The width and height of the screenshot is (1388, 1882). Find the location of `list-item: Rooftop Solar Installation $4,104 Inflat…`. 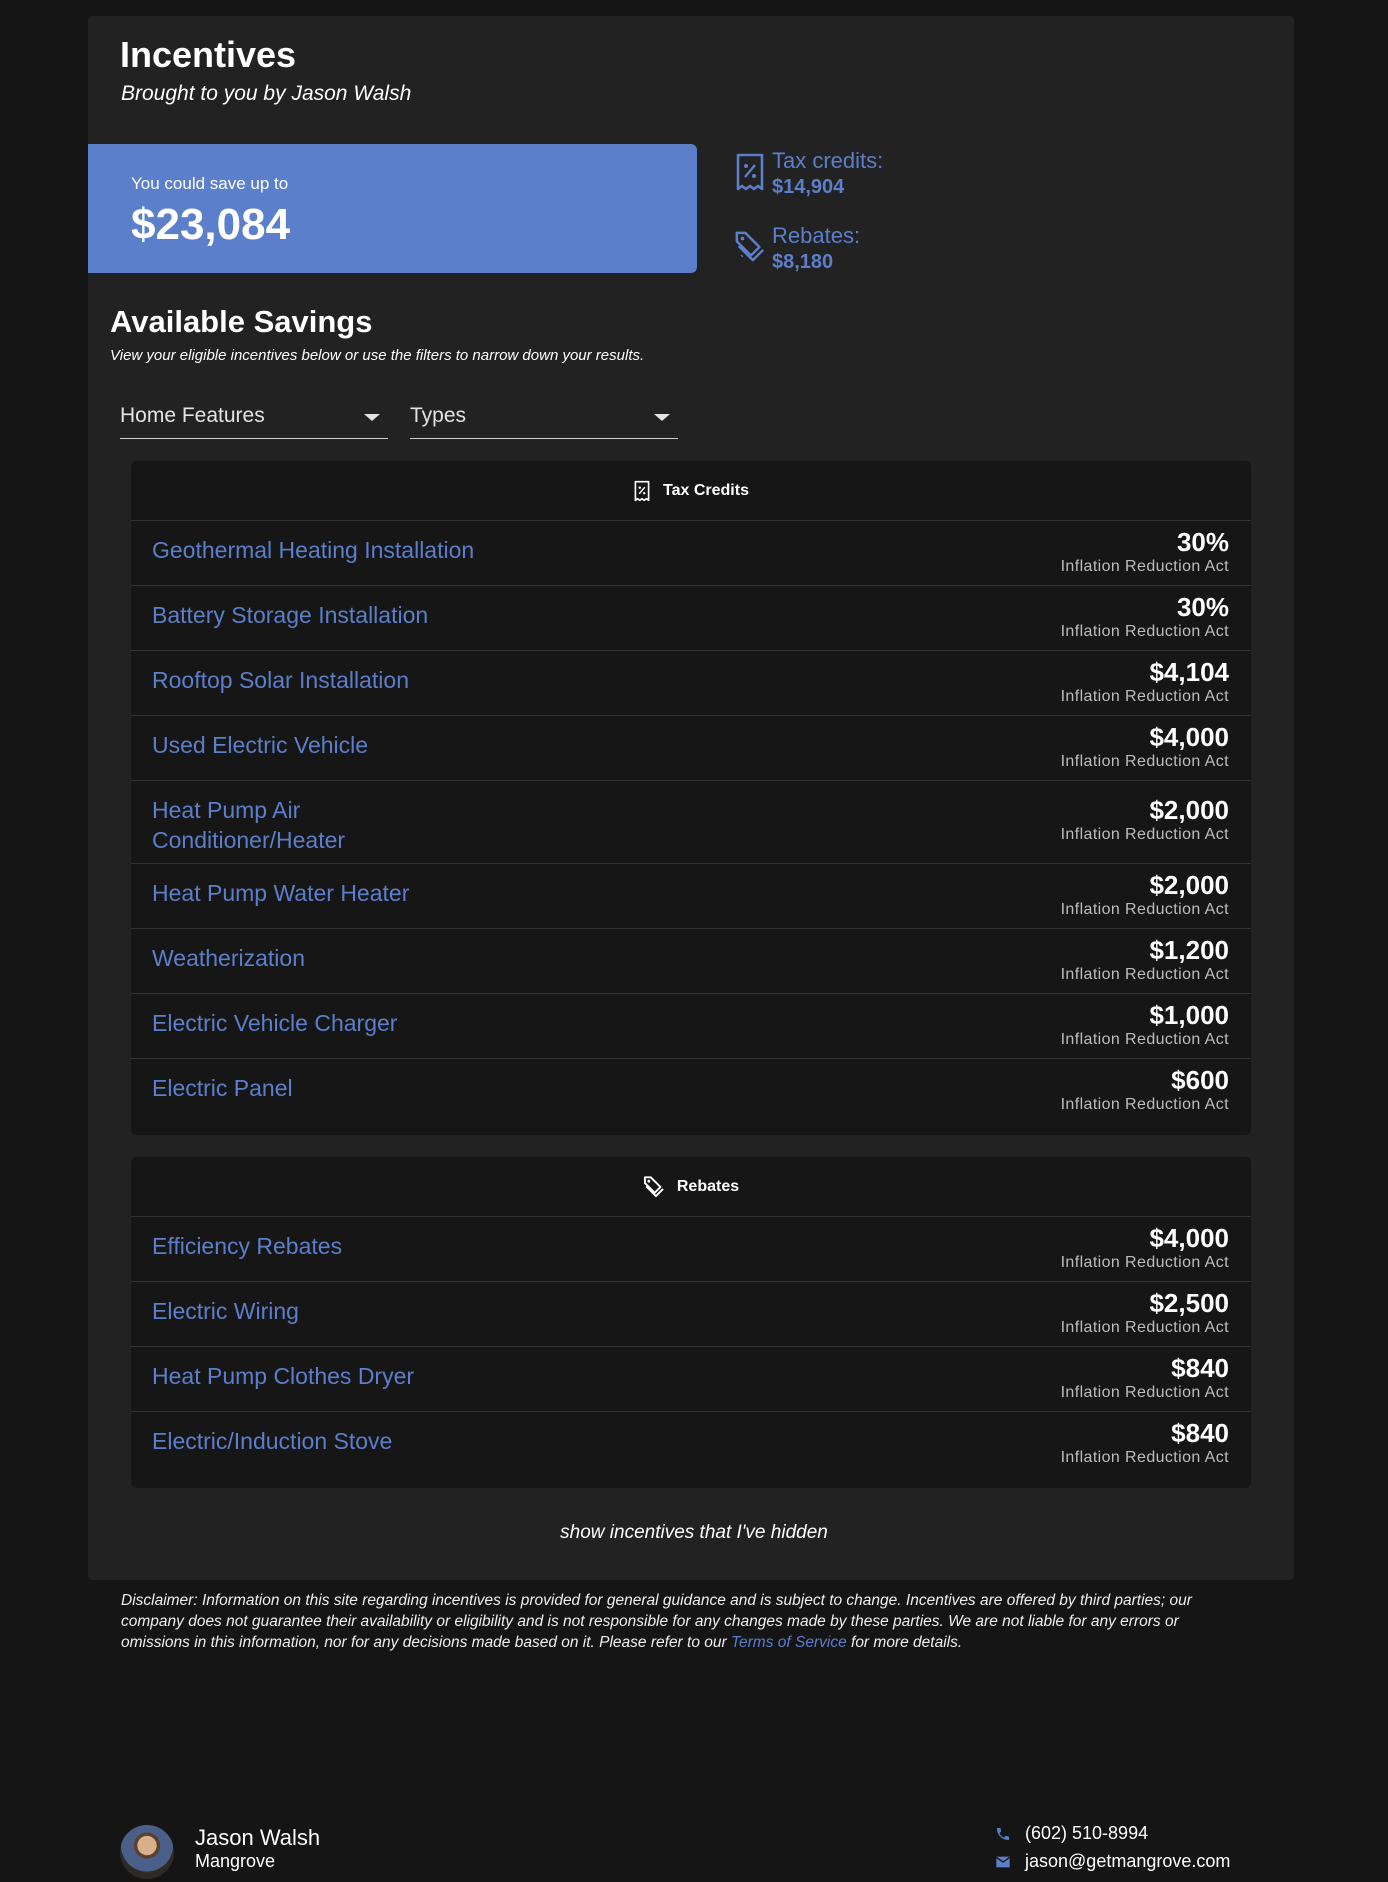

list-item: Rooftop Solar Installation $4,104 Inflat… is located at coordinates (691, 683).